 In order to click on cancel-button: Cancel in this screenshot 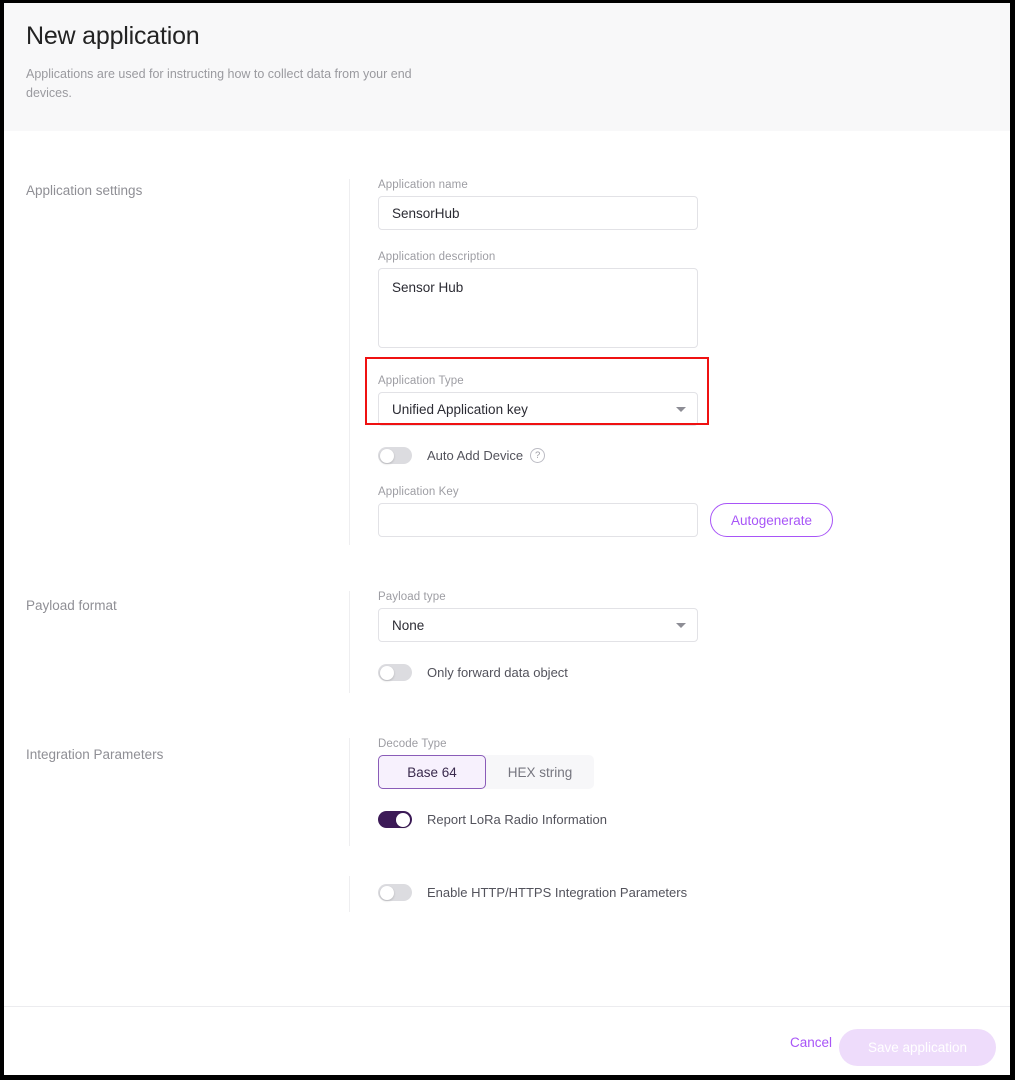, I will do `click(811, 1042)`.